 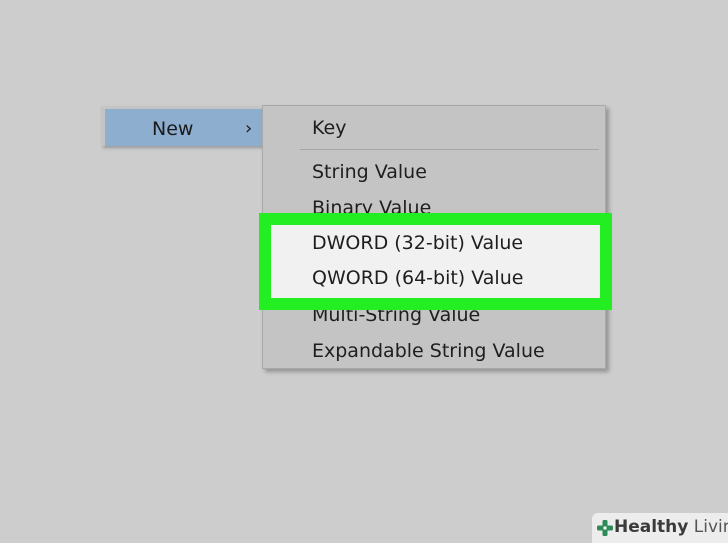 What do you see at coordinates (651, 527) in the screenshot?
I see `watermark-brand-bold: Healthy` at bounding box center [651, 527].